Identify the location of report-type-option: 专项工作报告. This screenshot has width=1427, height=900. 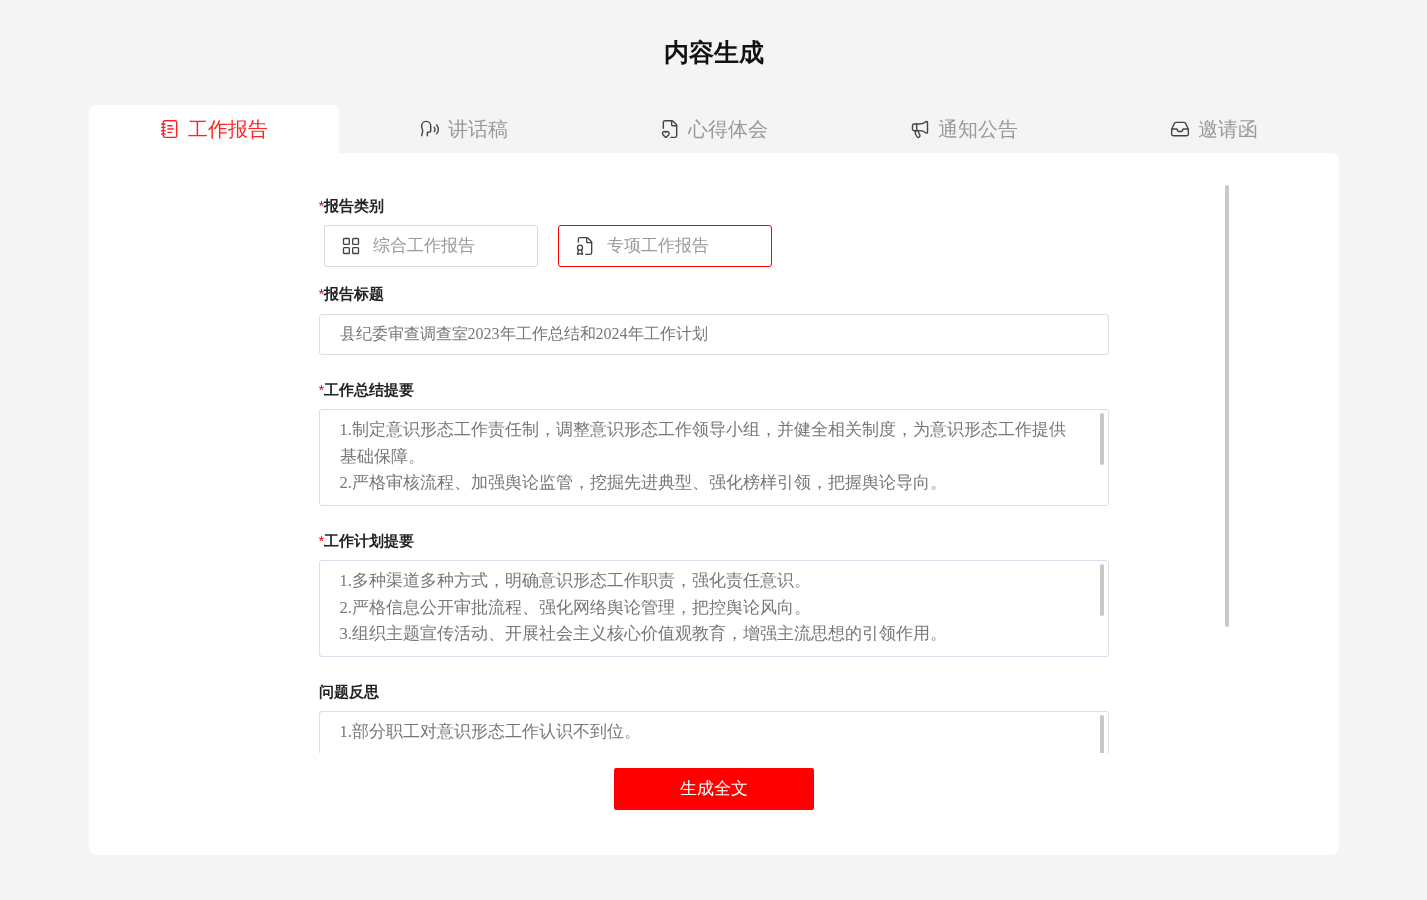
(664, 246).